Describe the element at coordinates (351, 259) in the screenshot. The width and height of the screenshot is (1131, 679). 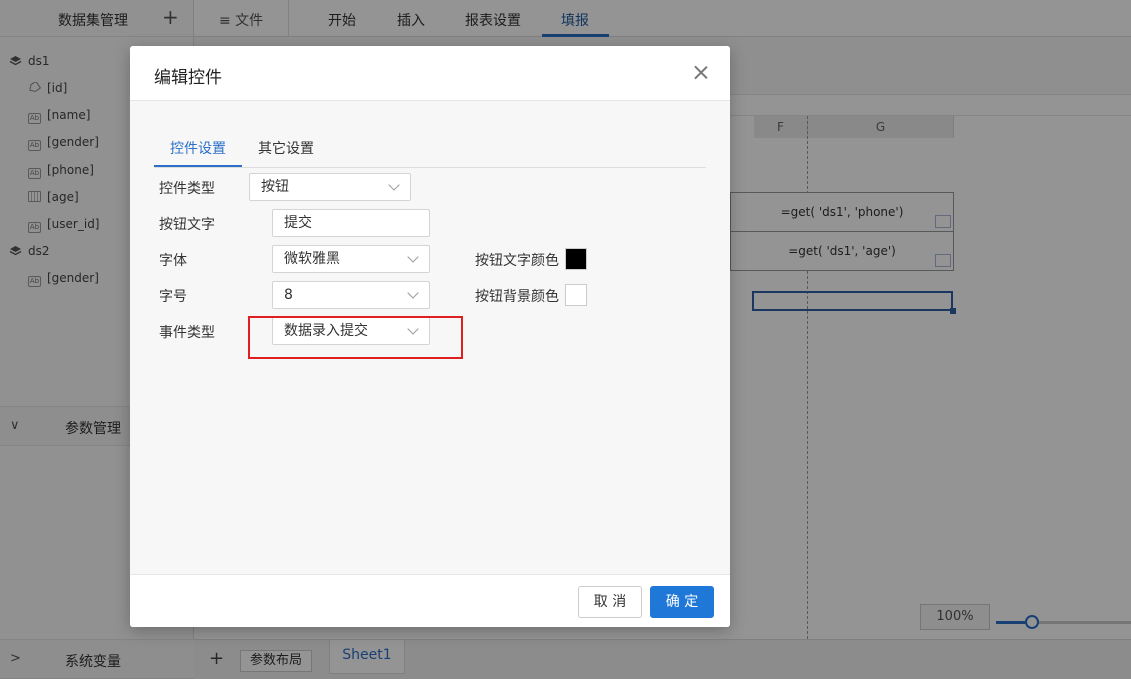
I see `font-select: 微软雅黑` at that location.